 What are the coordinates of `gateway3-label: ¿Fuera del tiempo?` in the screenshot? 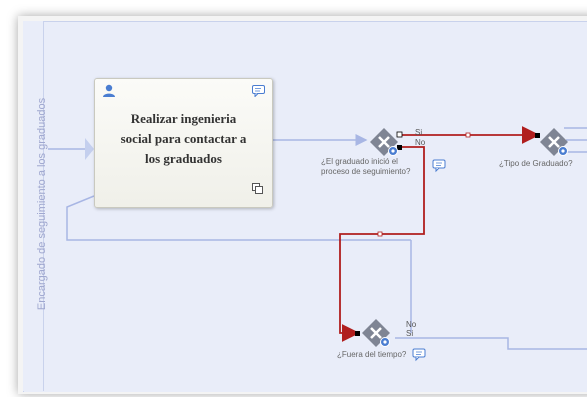 It's located at (372, 354).